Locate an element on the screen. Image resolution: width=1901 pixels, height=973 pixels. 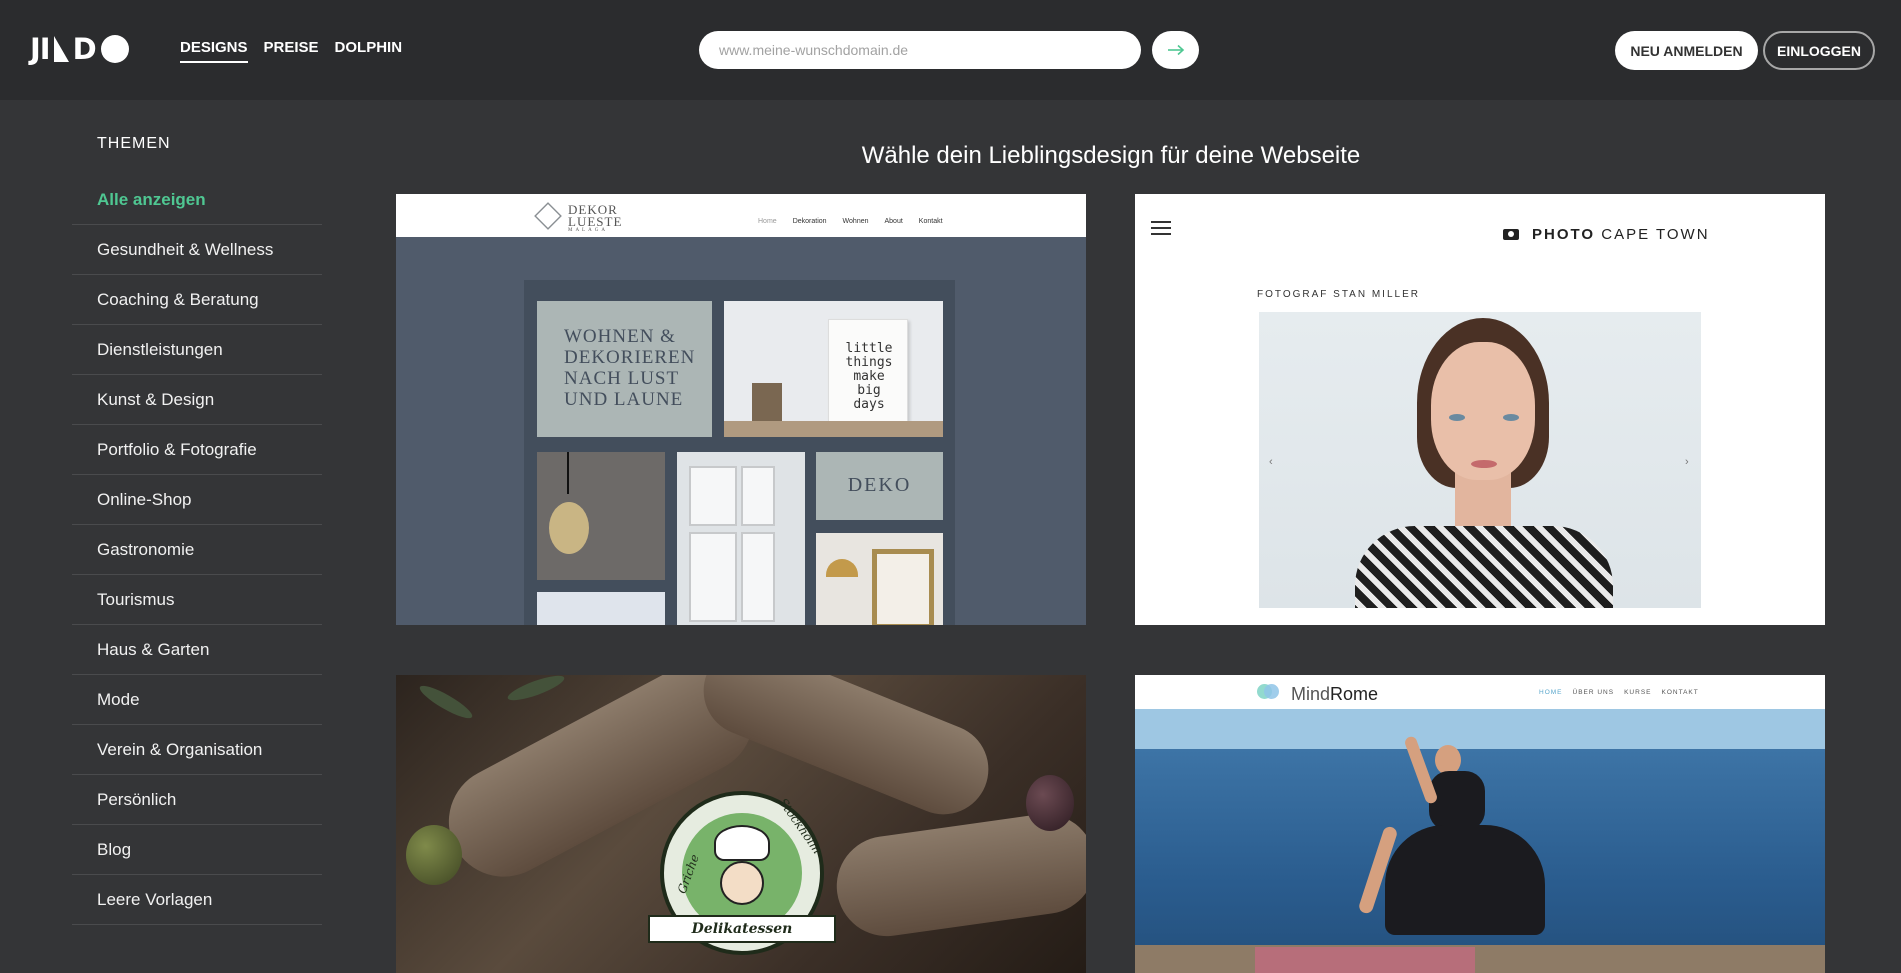
chef-hat-icon is located at coordinates (742, 843).